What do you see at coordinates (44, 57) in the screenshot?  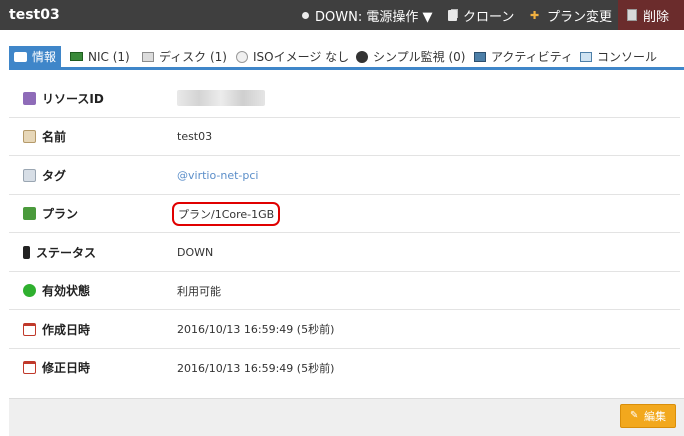 I see `tab-label: 情報` at bounding box center [44, 57].